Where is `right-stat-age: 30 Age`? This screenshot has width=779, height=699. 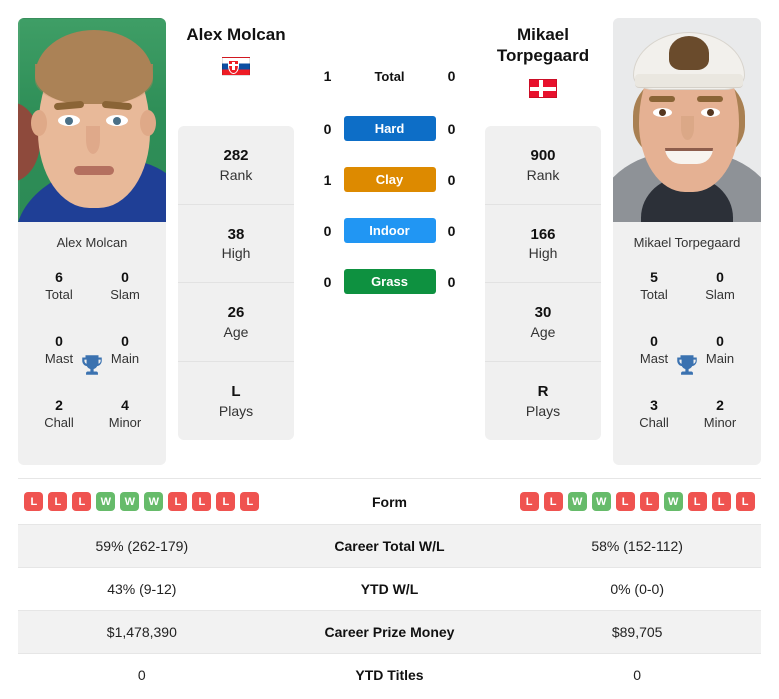 right-stat-age: 30 Age is located at coordinates (543, 323).